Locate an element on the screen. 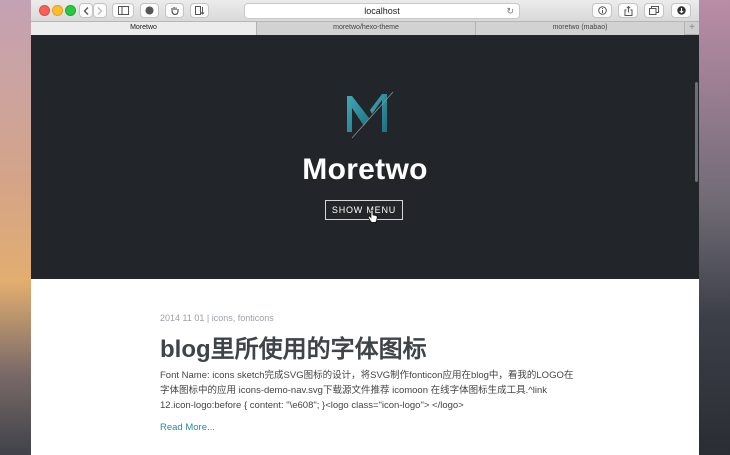 The width and height of the screenshot is (730, 455). back-button is located at coordinates (86, 10).